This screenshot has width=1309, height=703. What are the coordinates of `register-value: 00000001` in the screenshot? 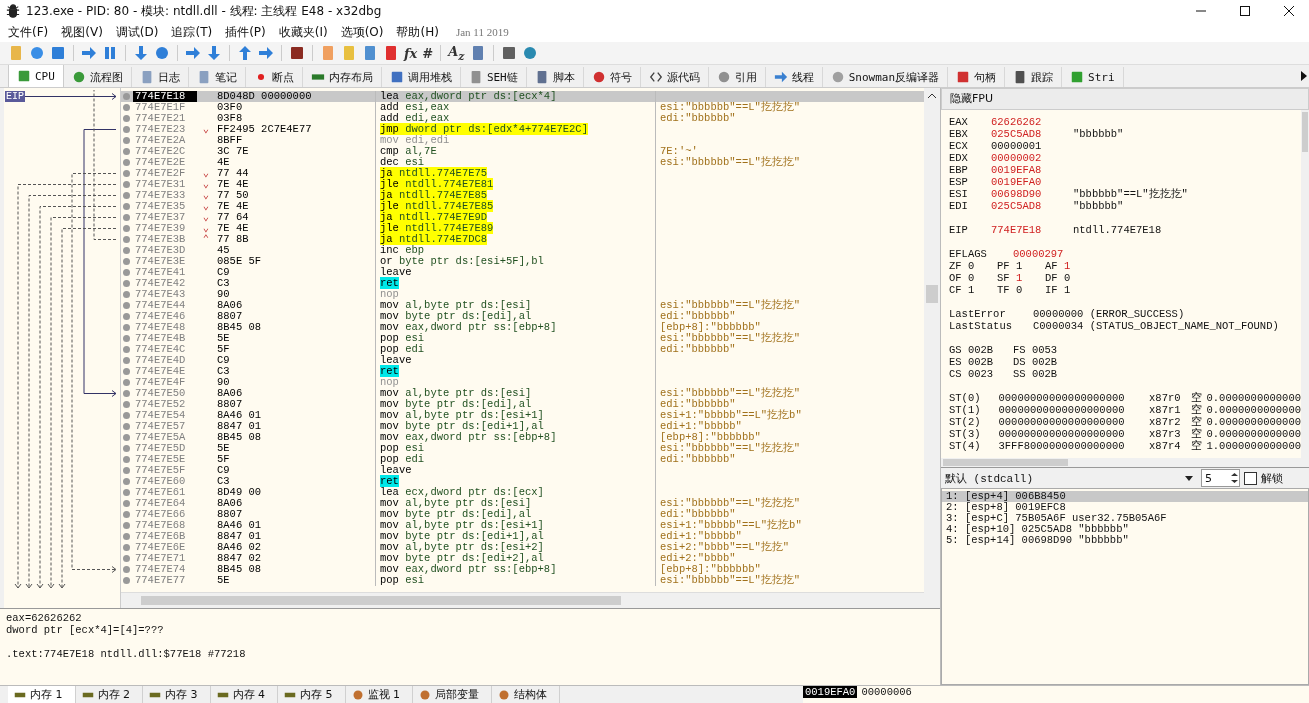 It's located at (1032, 146).